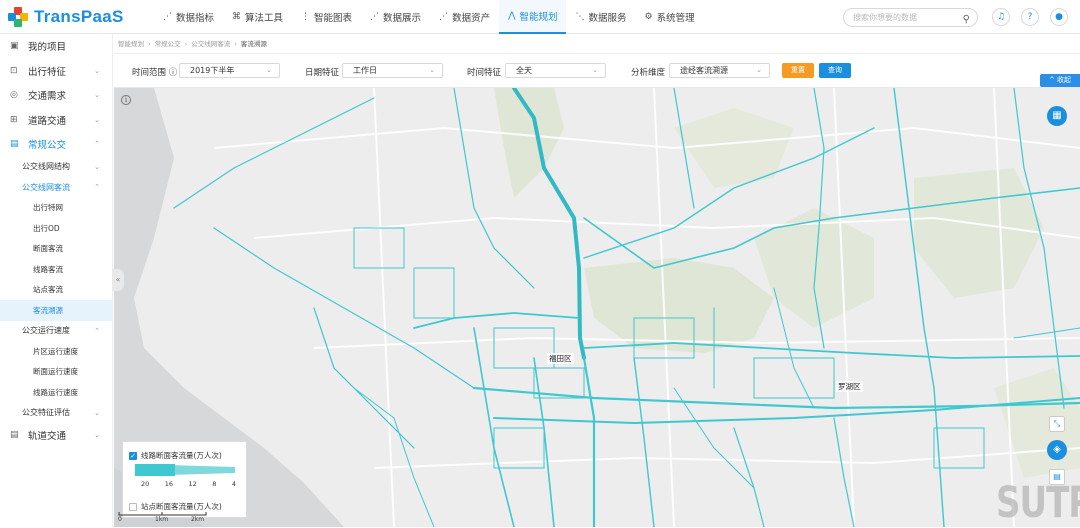  I want to click on checkbox-checked-icon: ✓, so click(133, 455).